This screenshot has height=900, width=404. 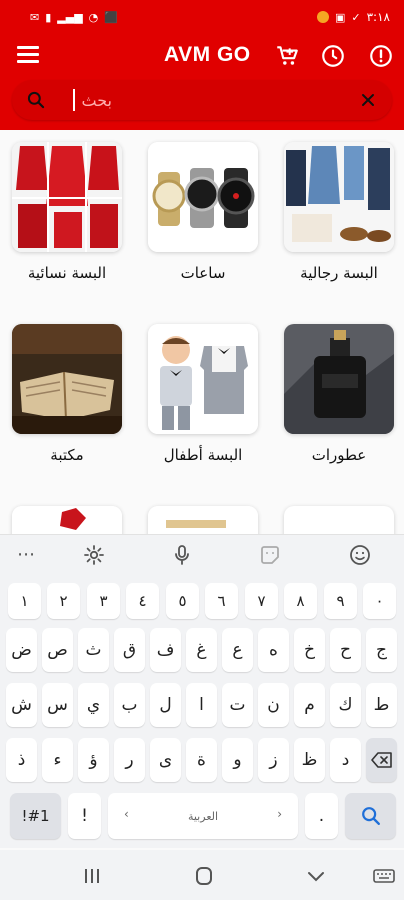 I want to click on key: ظ, so click(x=309, y=760).